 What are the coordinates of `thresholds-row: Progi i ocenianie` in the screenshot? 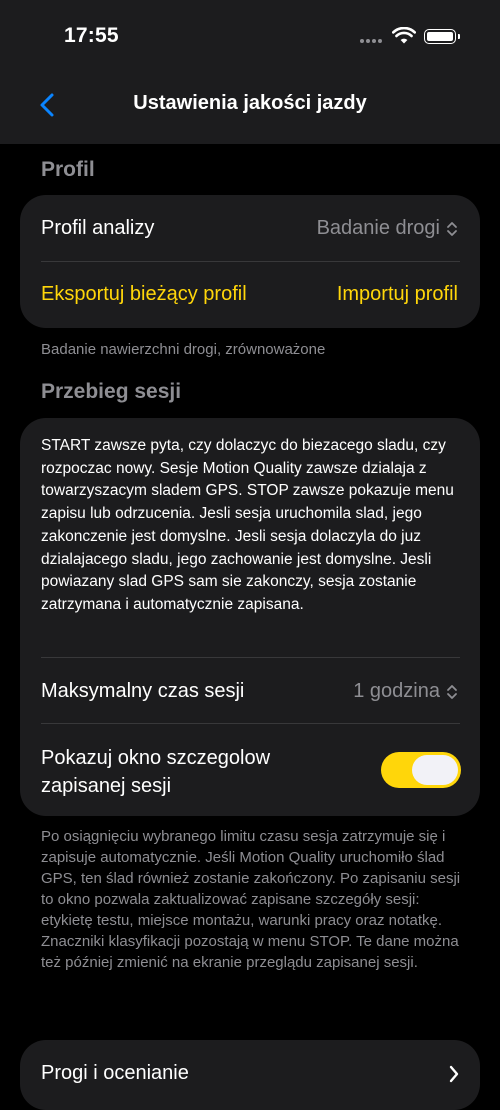 It's located at (250, 1075).